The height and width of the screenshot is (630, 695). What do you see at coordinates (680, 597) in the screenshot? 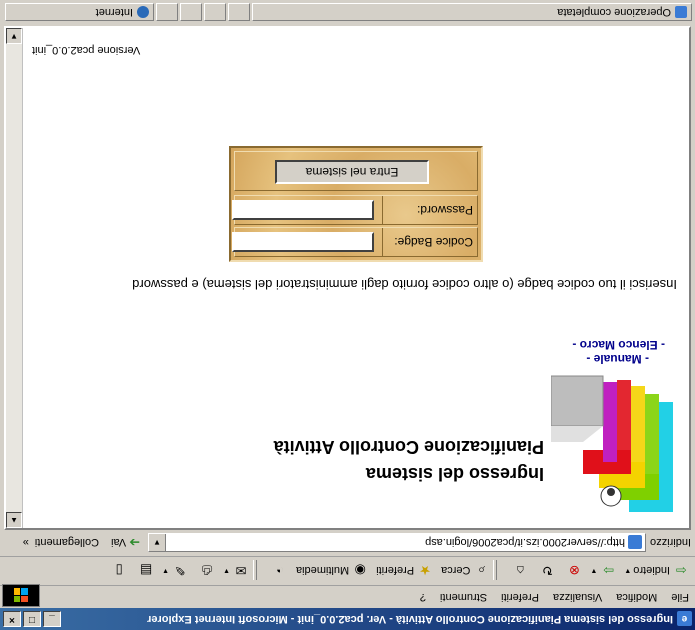
I see `menu-file: File` at bounding box center [680, 597].